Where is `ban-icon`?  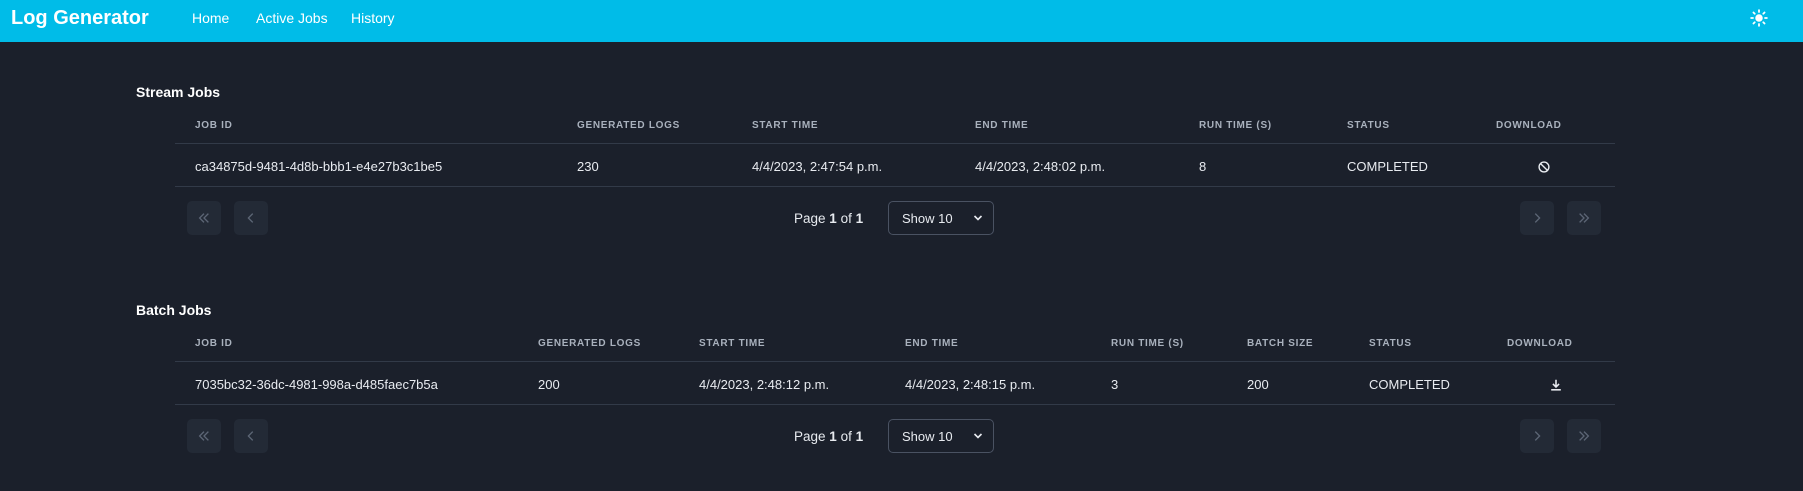 ban-icon is located at coordinates (1544, 167).